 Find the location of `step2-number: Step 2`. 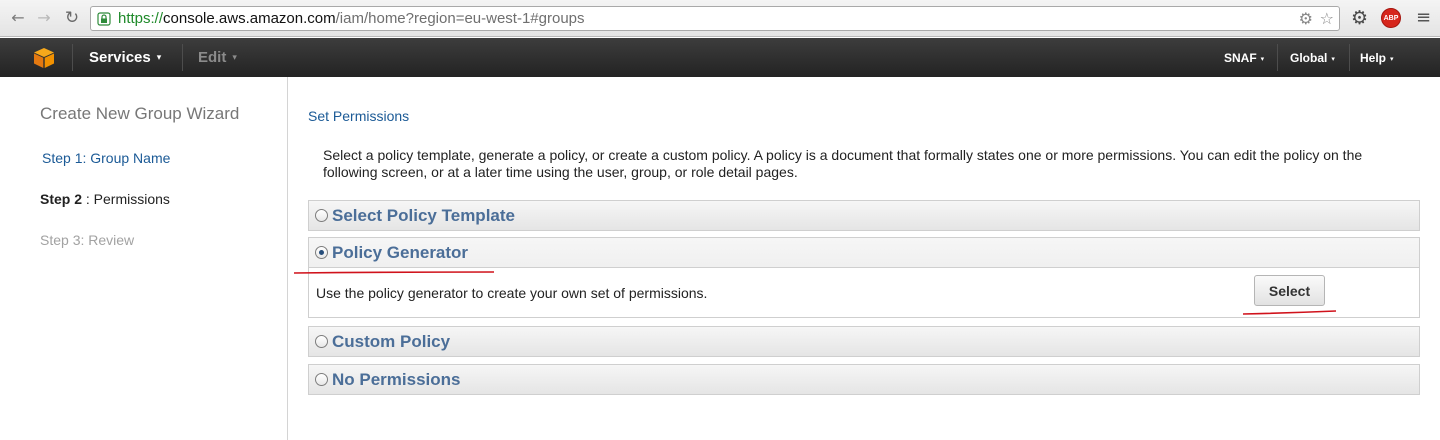

step2-number: Step 2 is located at coordinates (61, 199).